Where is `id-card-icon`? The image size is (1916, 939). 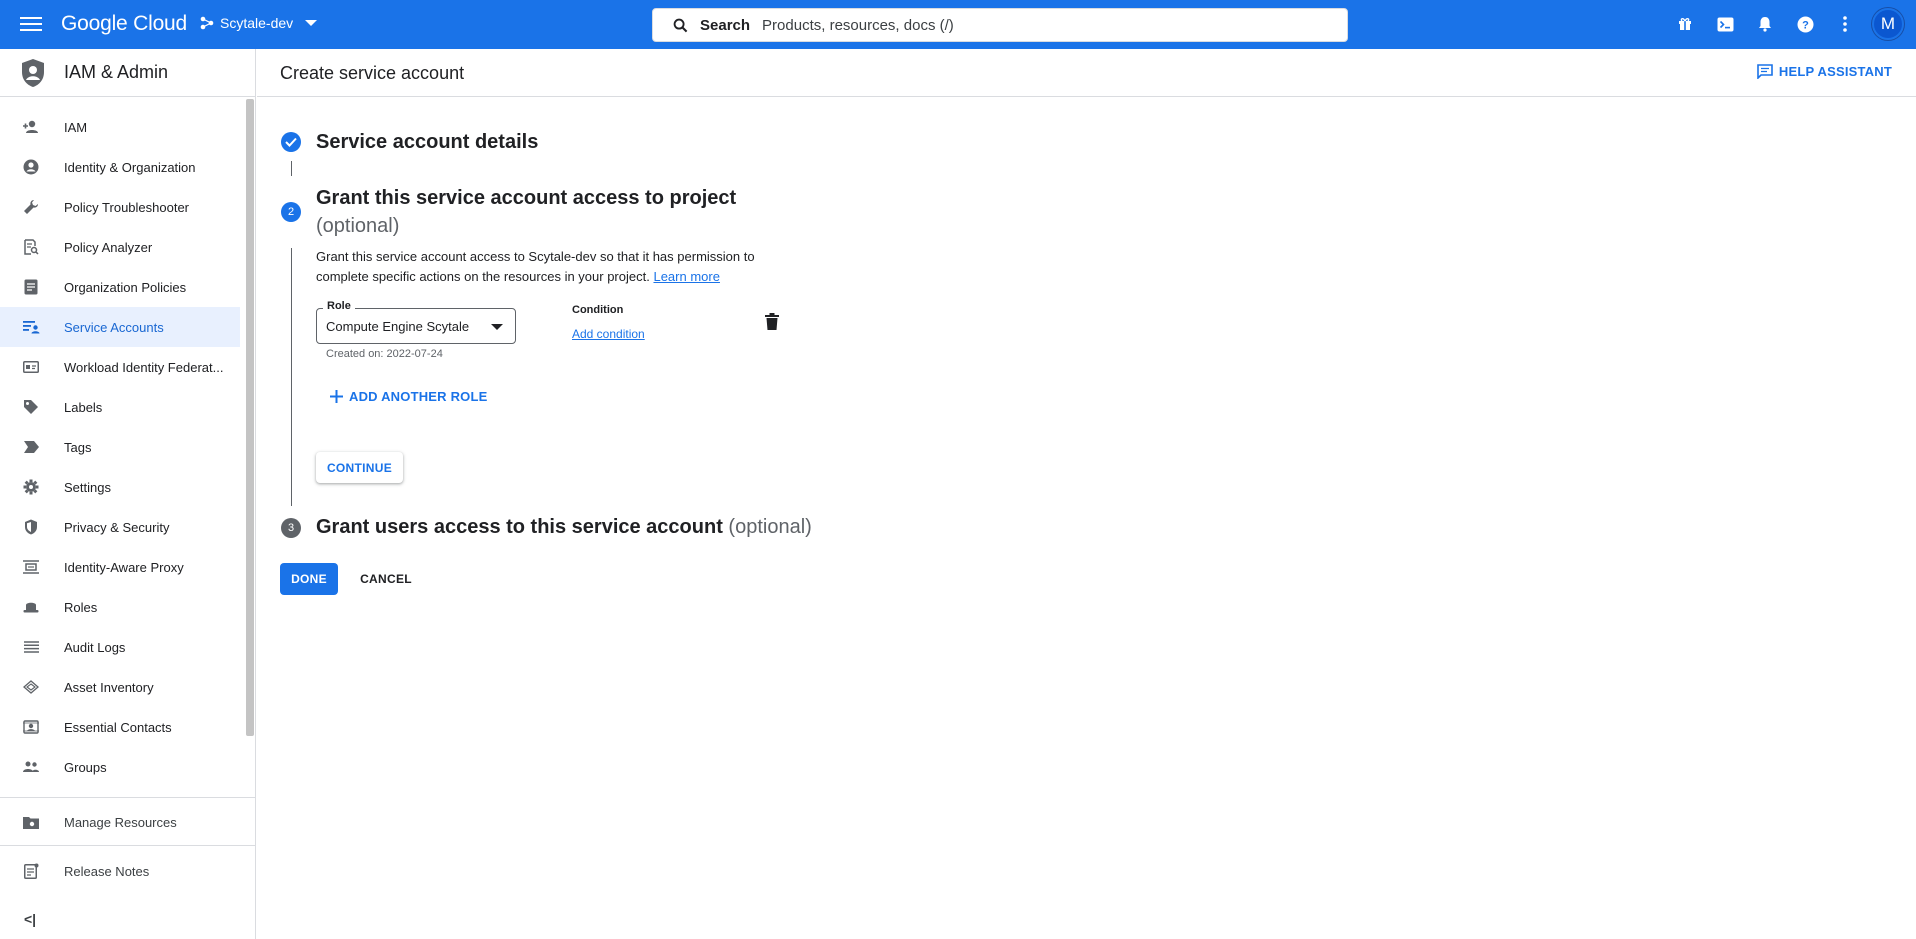 id-card-icon is located at coordinates (31, 367).